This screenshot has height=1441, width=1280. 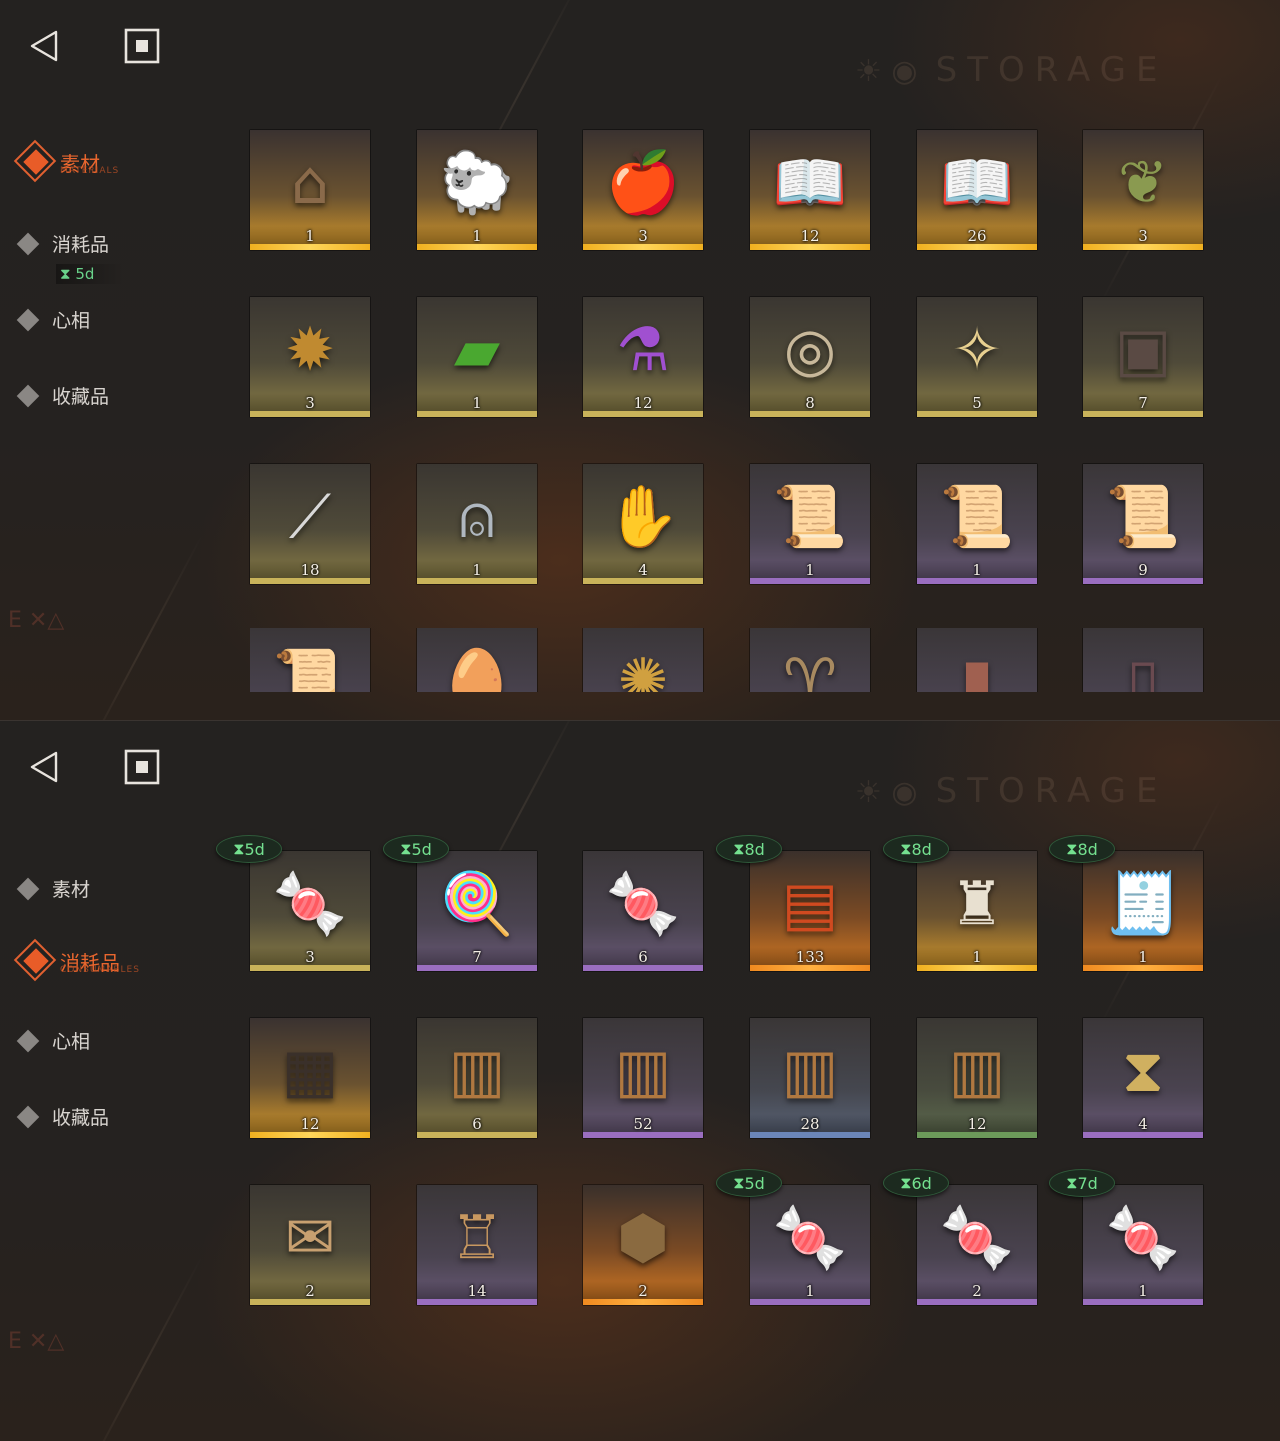 What do you see at coordinates (643, 669) in the screenshot?
I see `amulet-icon: ✺` at bounding box center [643, 669].